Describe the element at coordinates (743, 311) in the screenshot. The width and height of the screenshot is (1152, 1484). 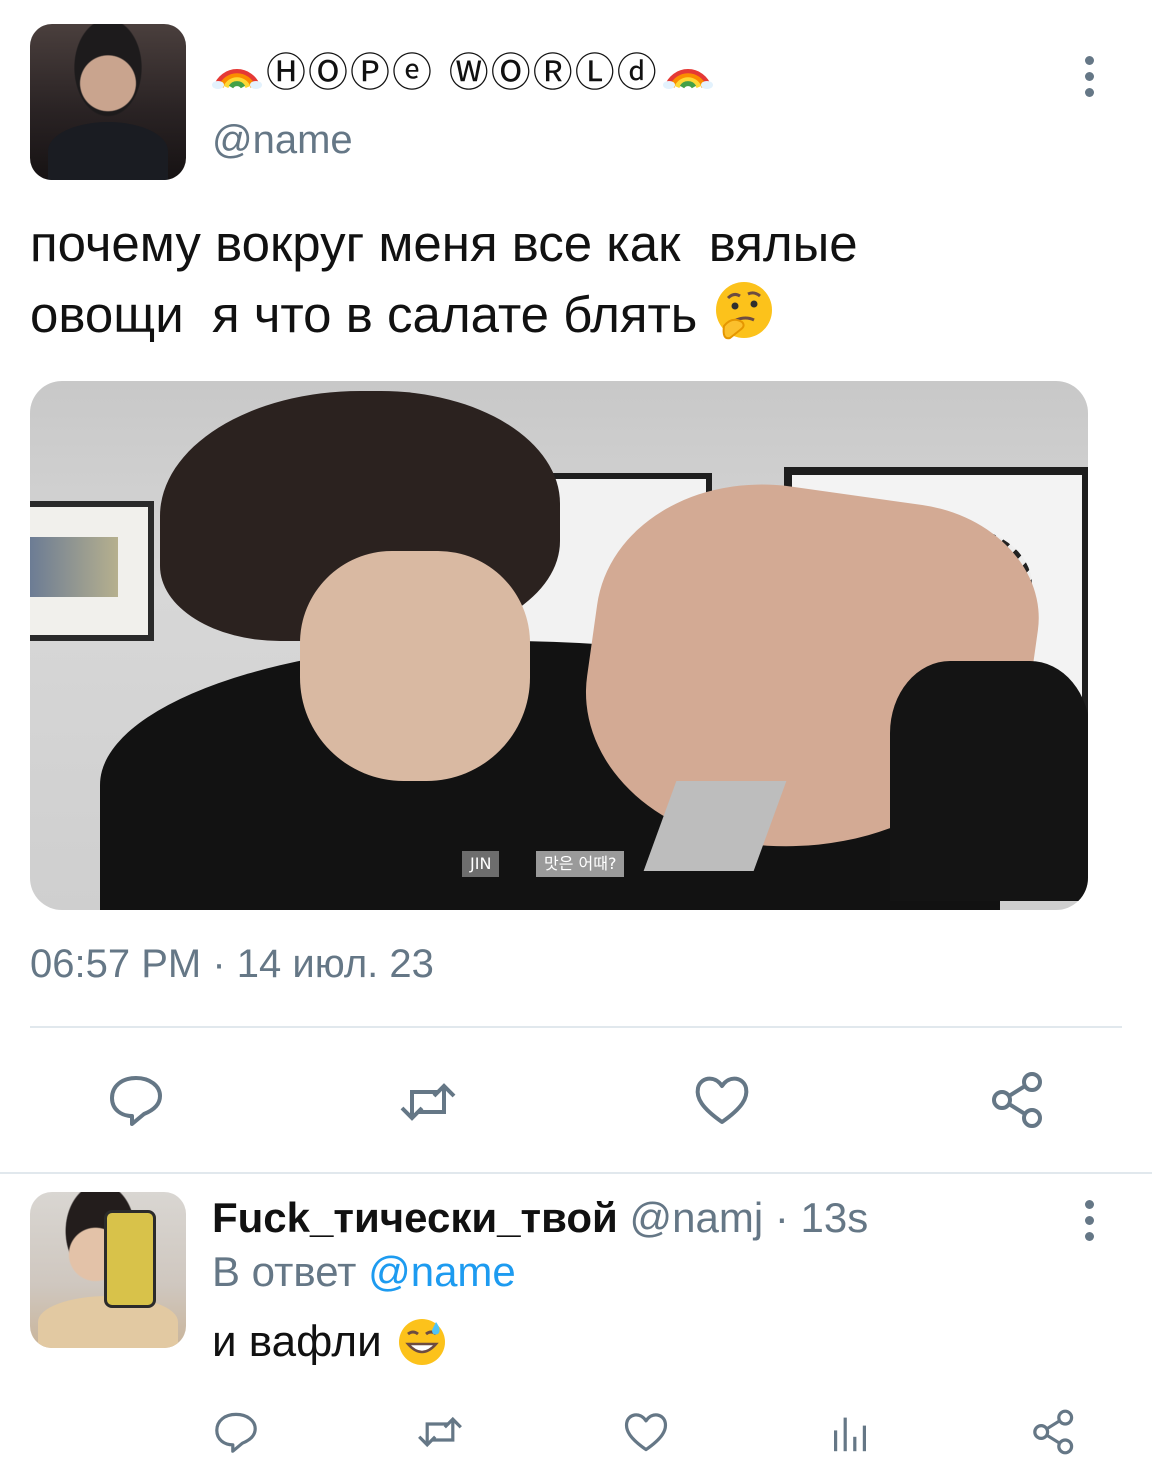
I see `thinking-face-icon` at that location.